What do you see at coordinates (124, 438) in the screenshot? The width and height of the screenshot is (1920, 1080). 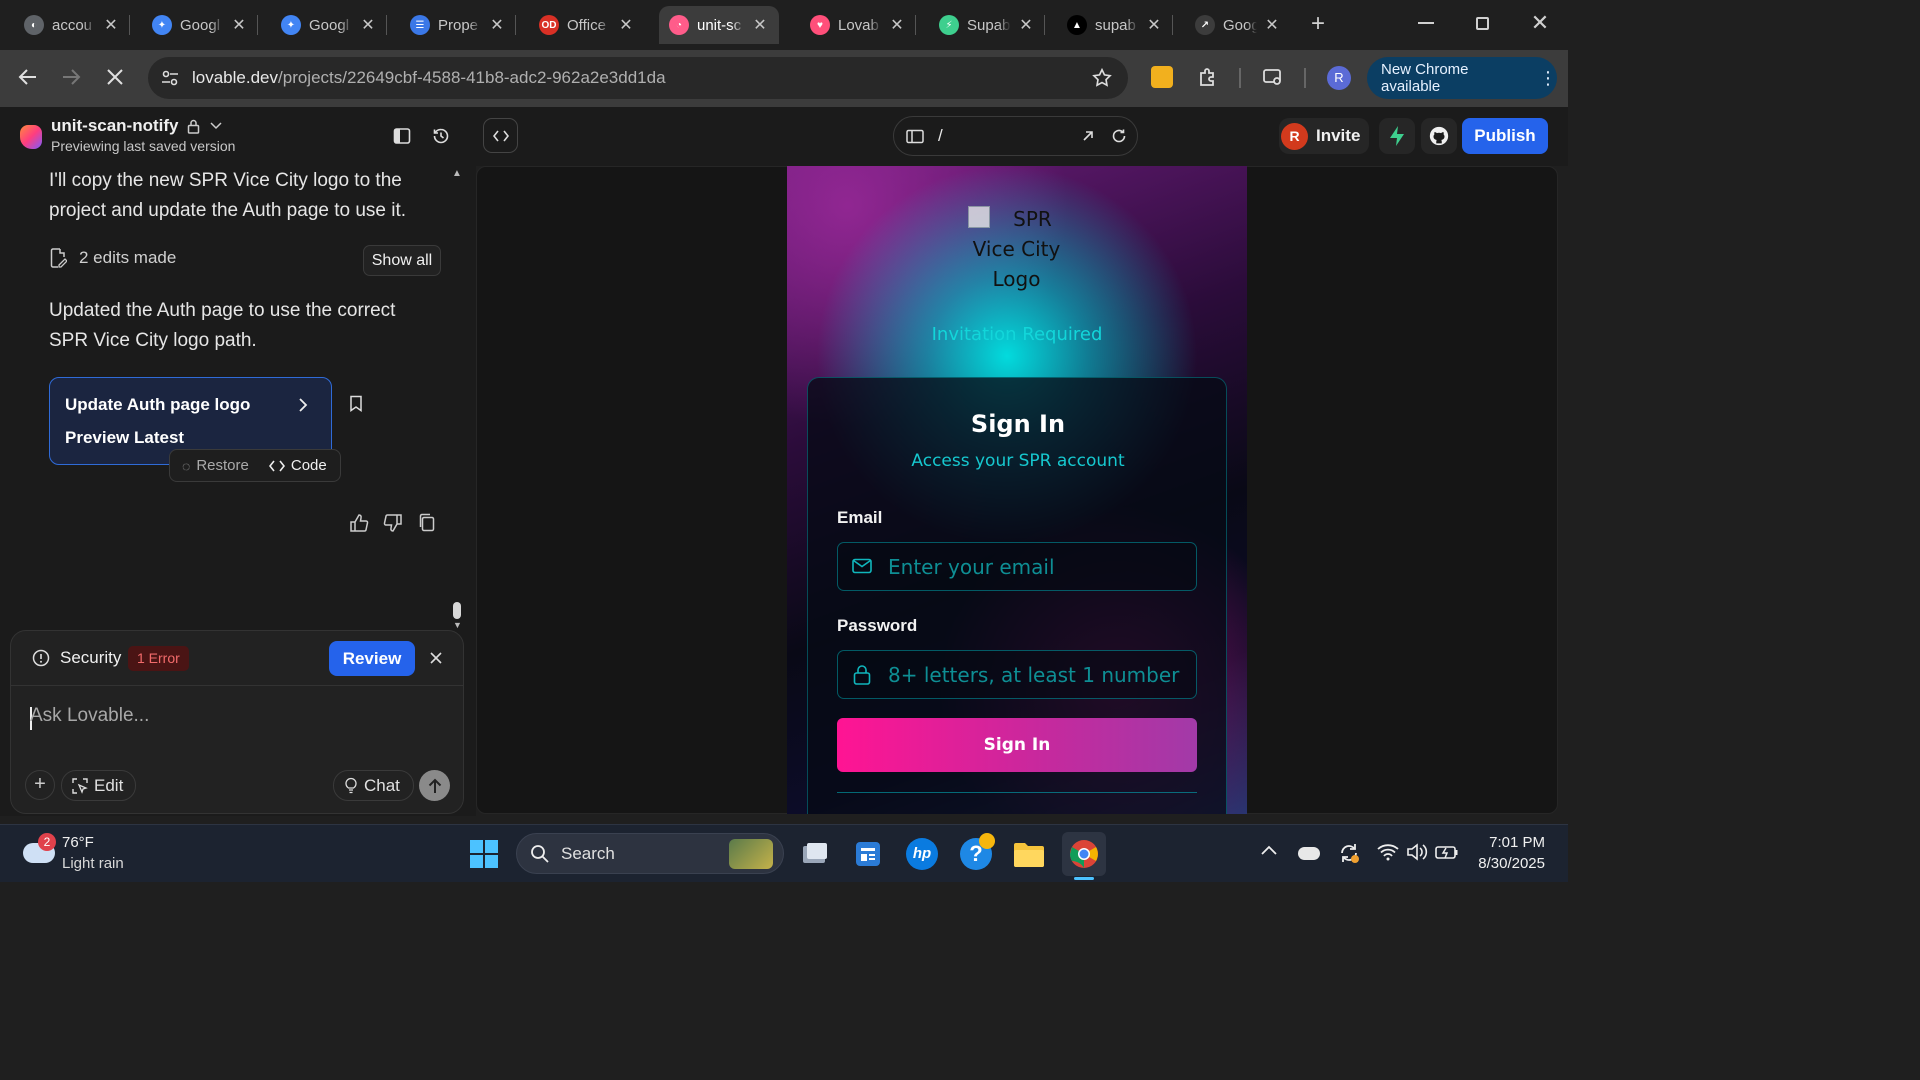 I see `version-card-preview: Preview Latest` at bounding box center [124, 438].